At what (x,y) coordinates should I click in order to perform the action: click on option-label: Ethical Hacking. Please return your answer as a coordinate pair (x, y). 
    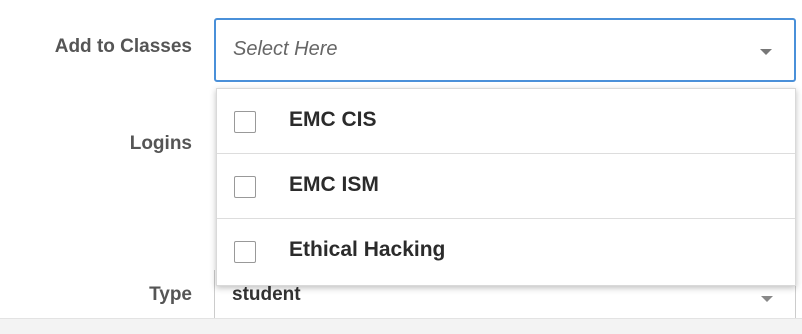
    Looking at the image, I should click on (367, 249).